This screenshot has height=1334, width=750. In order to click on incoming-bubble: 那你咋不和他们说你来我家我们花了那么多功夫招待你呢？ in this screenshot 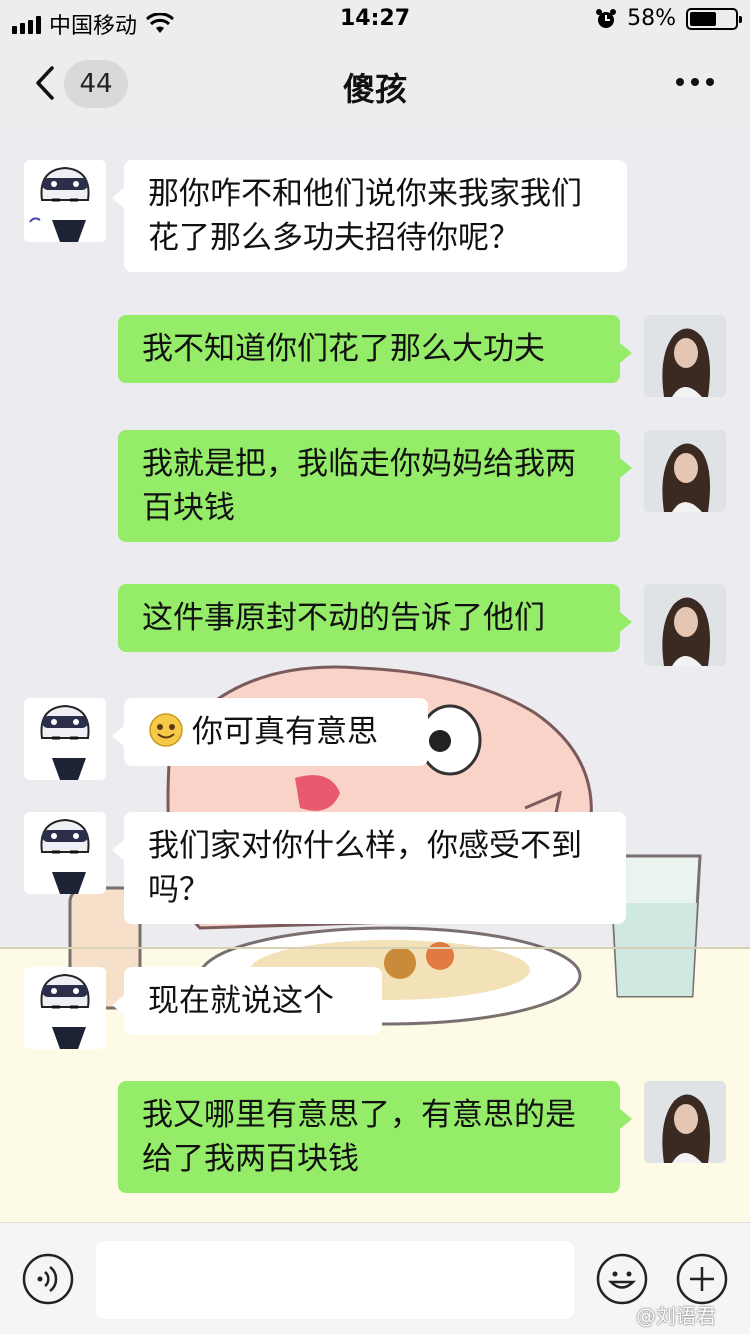, I will do `click(369, 216)`.